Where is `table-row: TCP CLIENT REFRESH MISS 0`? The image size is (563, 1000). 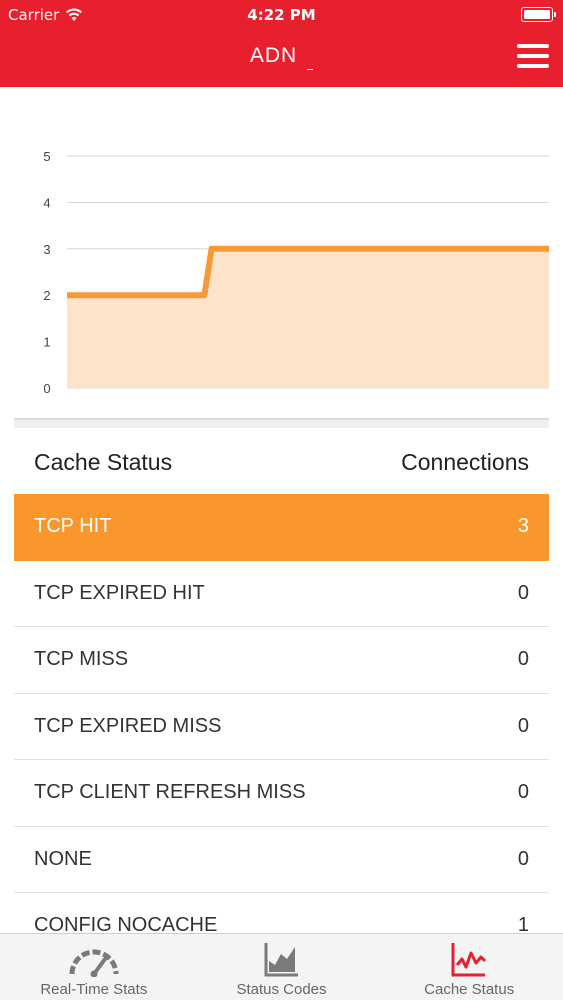
table-row: TCP CLIENT REFRESH MISS 0 is located at coordinates (281, 793).